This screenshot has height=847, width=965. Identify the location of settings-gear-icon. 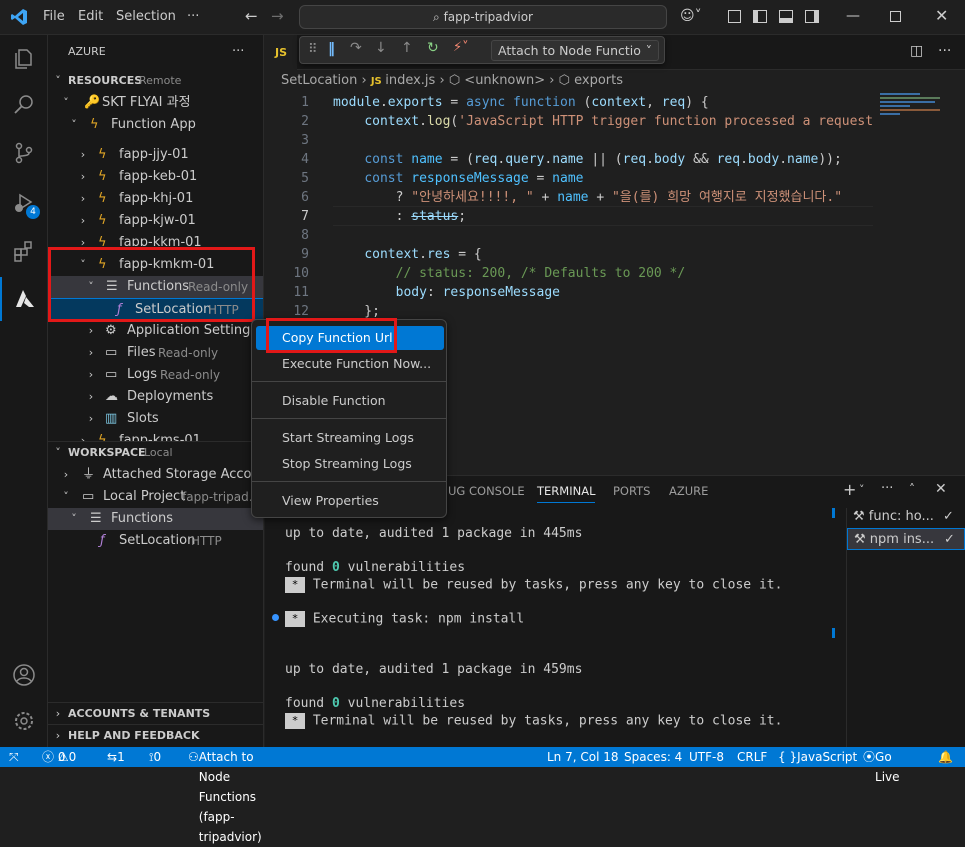
(24, 721).